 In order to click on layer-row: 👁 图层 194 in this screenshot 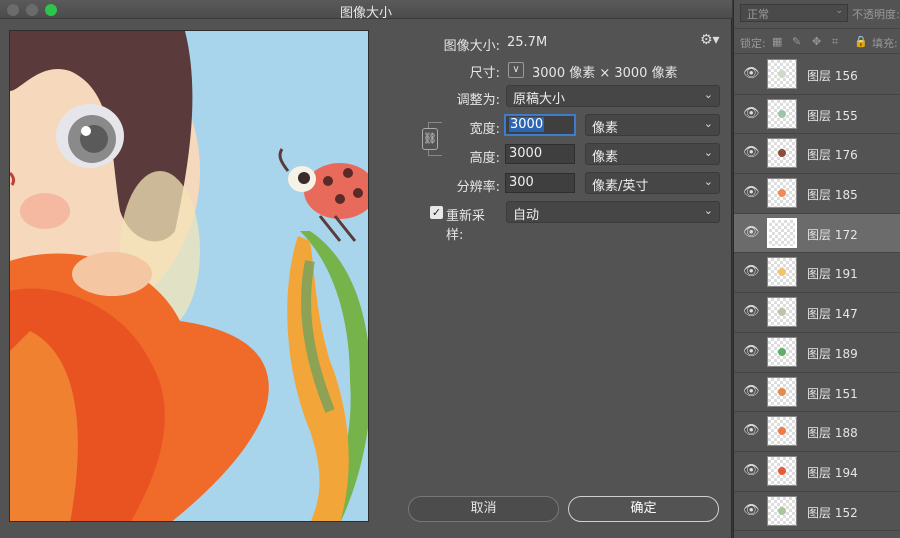, I will do `click(817, 471)`.